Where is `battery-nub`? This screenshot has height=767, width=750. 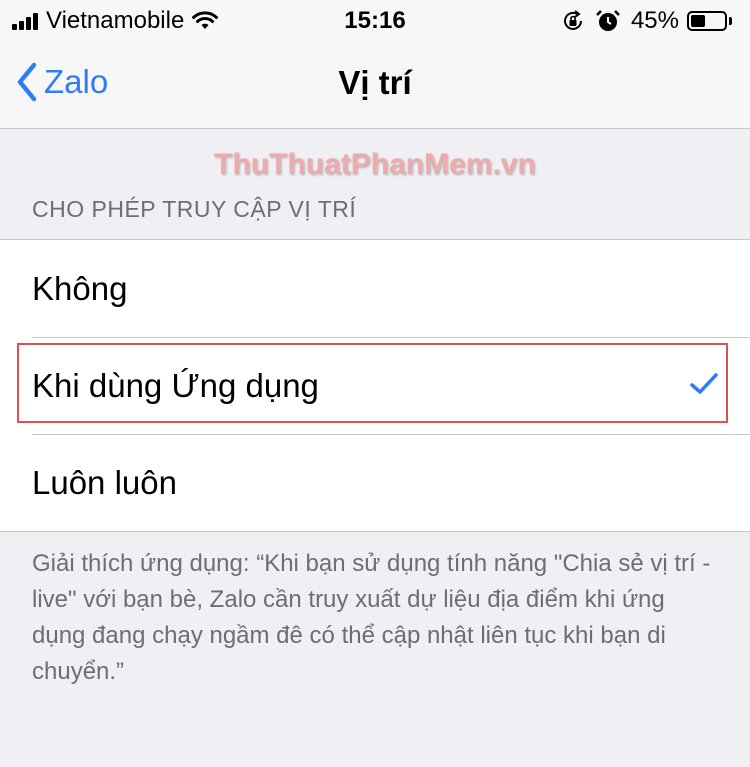
battery-nub is located at coordinates (730, 21).